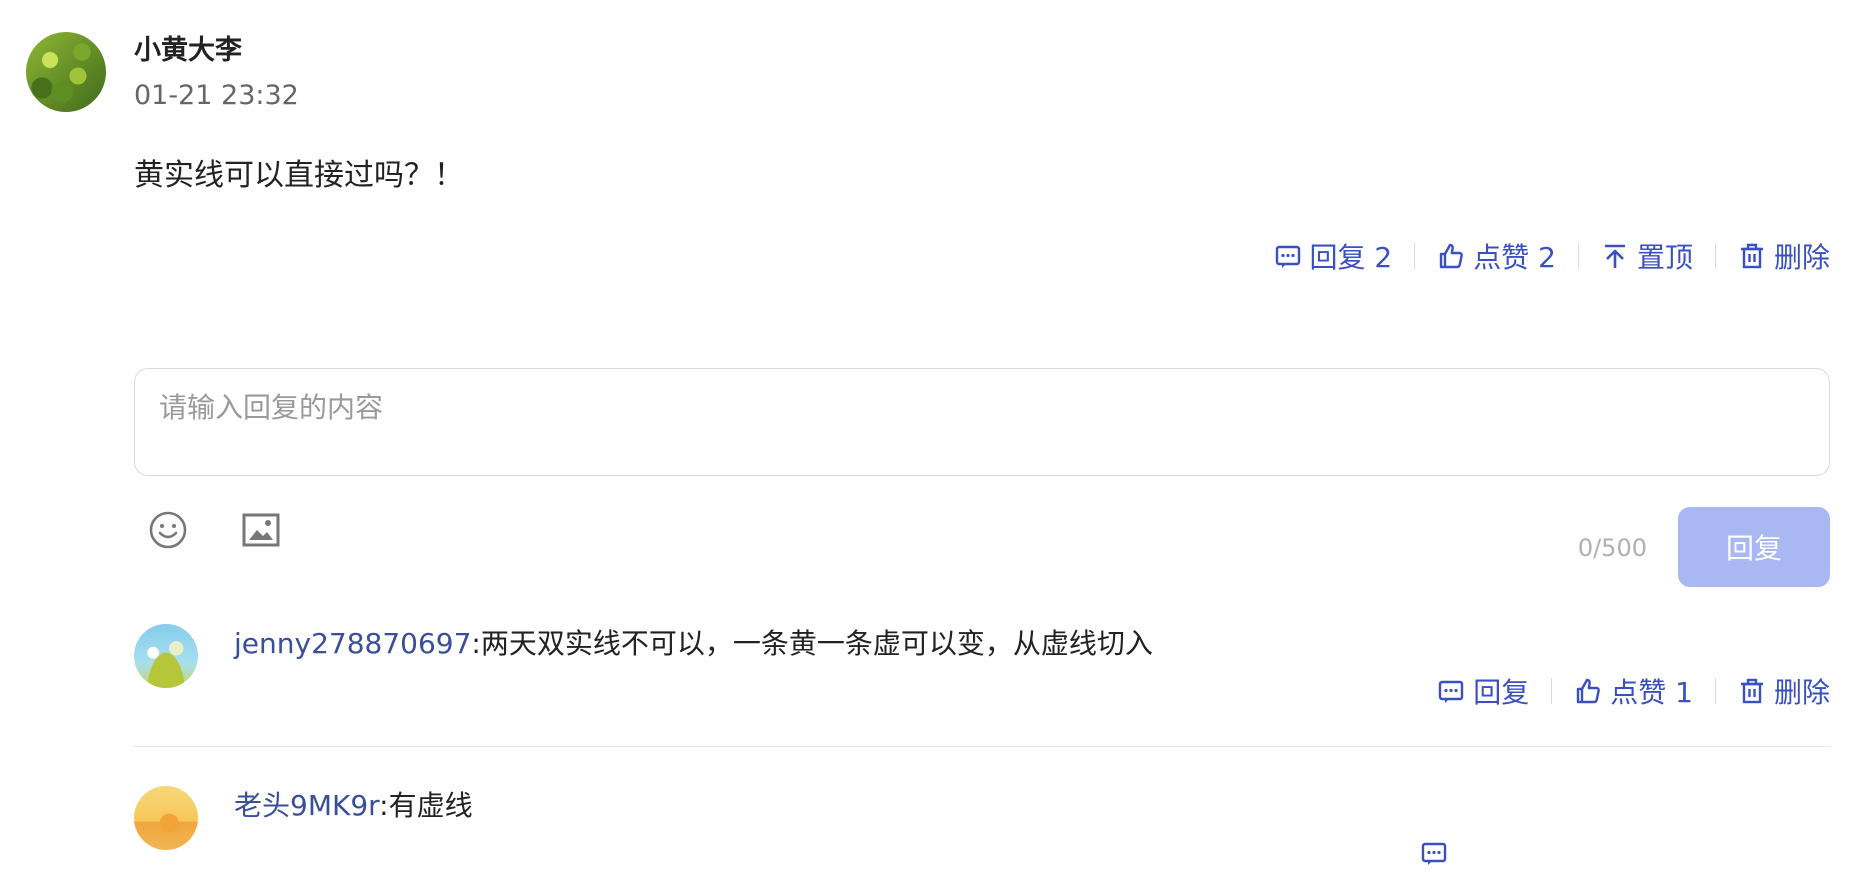 The image size is (1865, 888). I want to click on comment-actions: 回复 点赞 1 删除, so click(1633, 691).